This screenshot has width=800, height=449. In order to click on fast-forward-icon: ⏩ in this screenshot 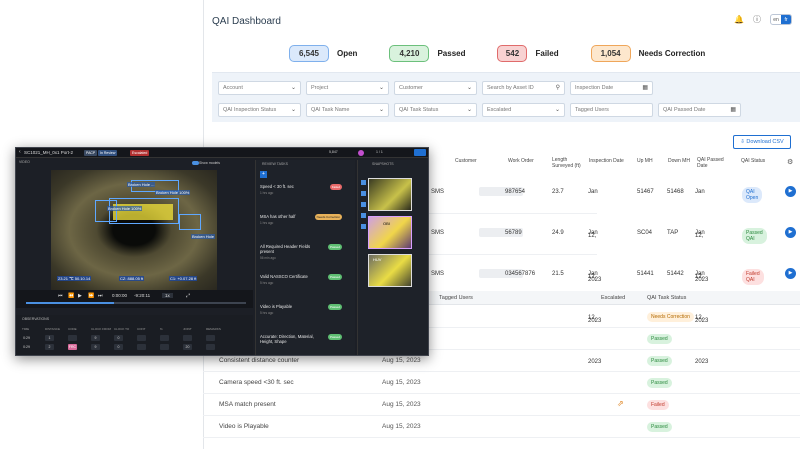, I will do `click(91, 296)`.